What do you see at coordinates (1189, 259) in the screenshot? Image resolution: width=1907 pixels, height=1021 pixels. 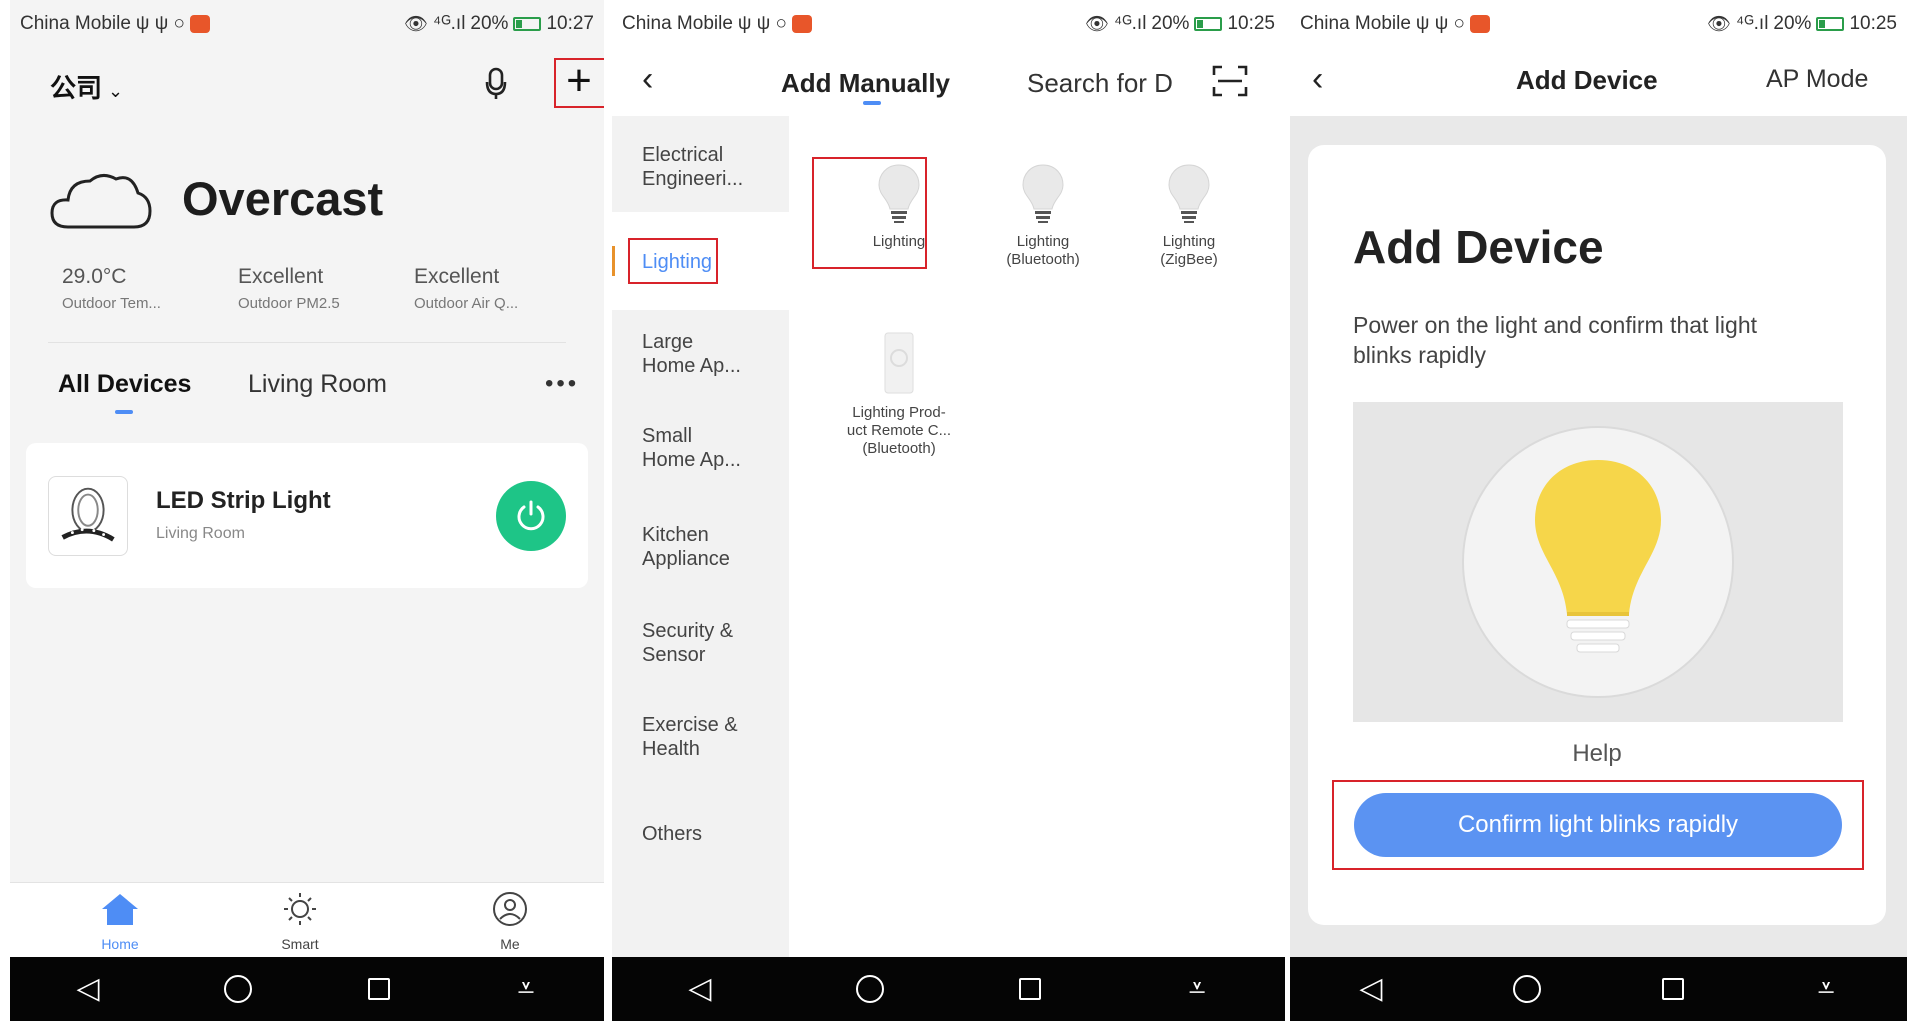 I see `product-label: (ZigBee)` at bounding box center [1189, 259].